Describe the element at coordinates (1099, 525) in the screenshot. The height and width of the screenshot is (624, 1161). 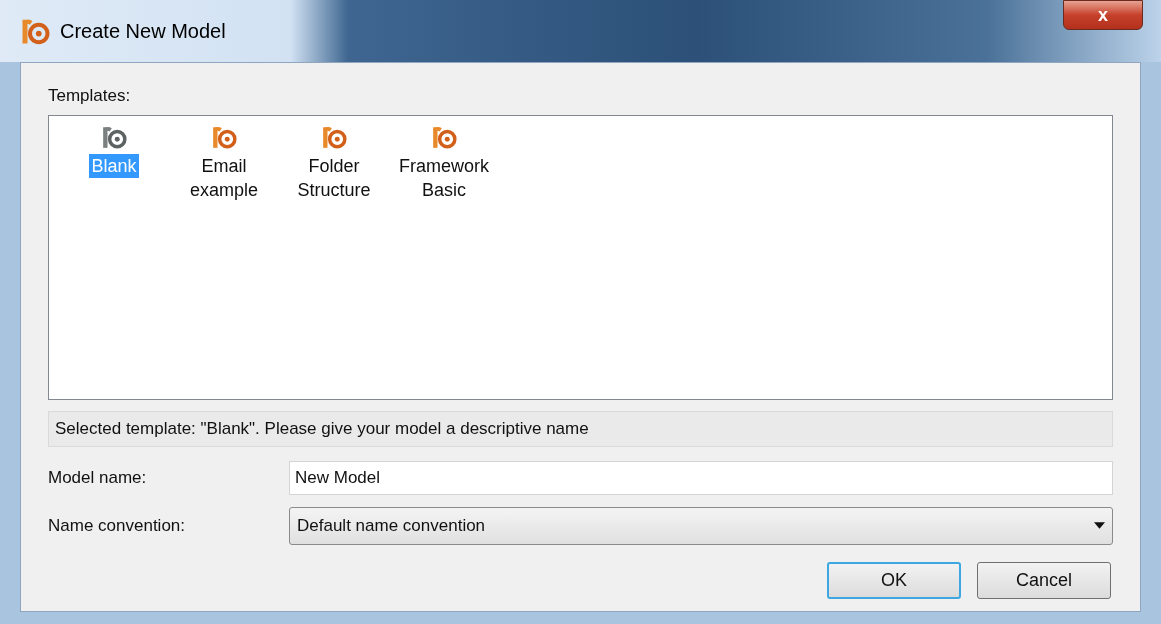
I see `dropdown-caret-icon` at that location.